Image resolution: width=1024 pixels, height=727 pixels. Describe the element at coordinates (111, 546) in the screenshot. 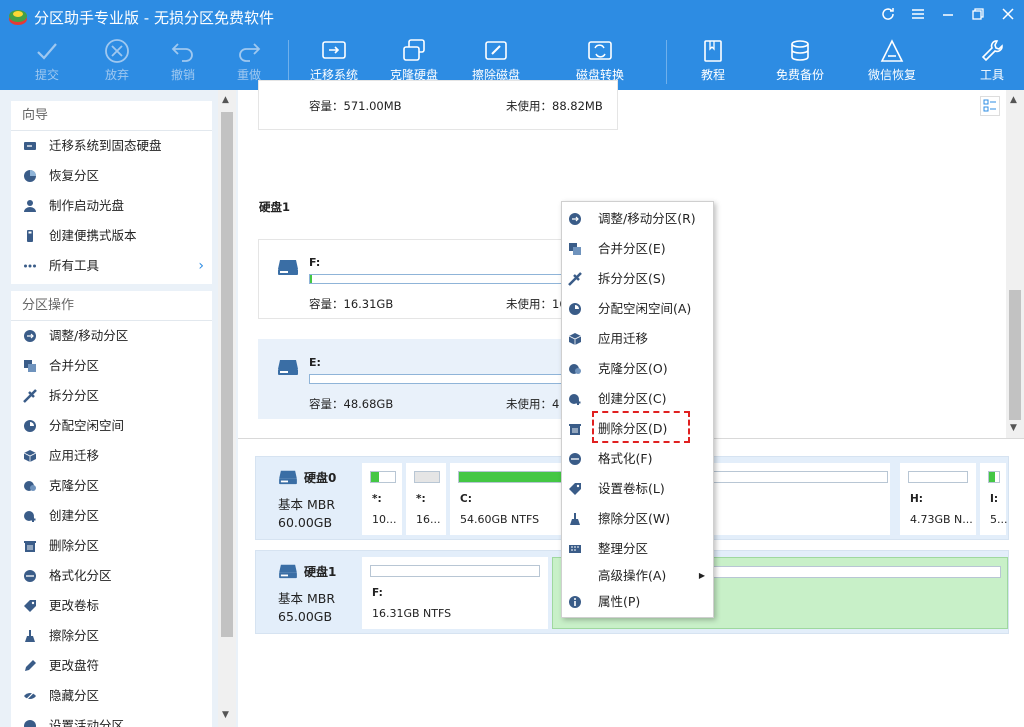

I see `op-item-delete: 删除分区` at that location.